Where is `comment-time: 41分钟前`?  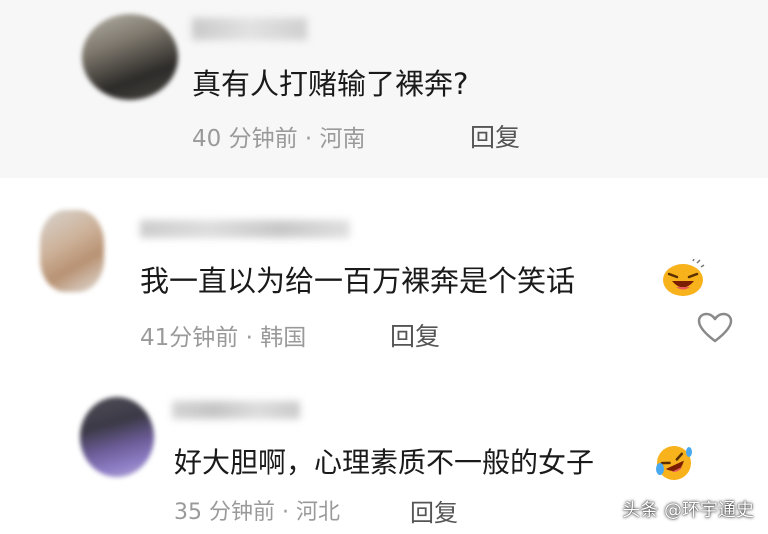 comment-time: 41分钟前 is located at coordinates (189, 338).